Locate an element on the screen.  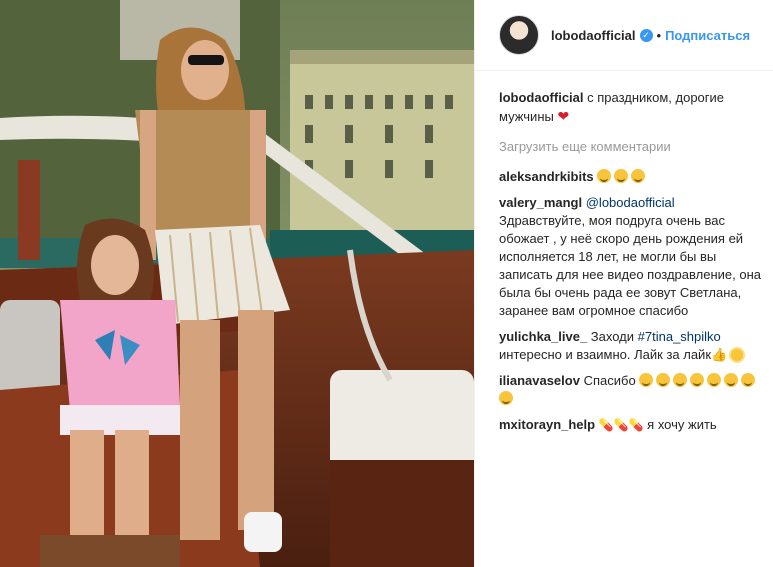
comment-username: aleksandrkibits is located at coordinates (546, 176).